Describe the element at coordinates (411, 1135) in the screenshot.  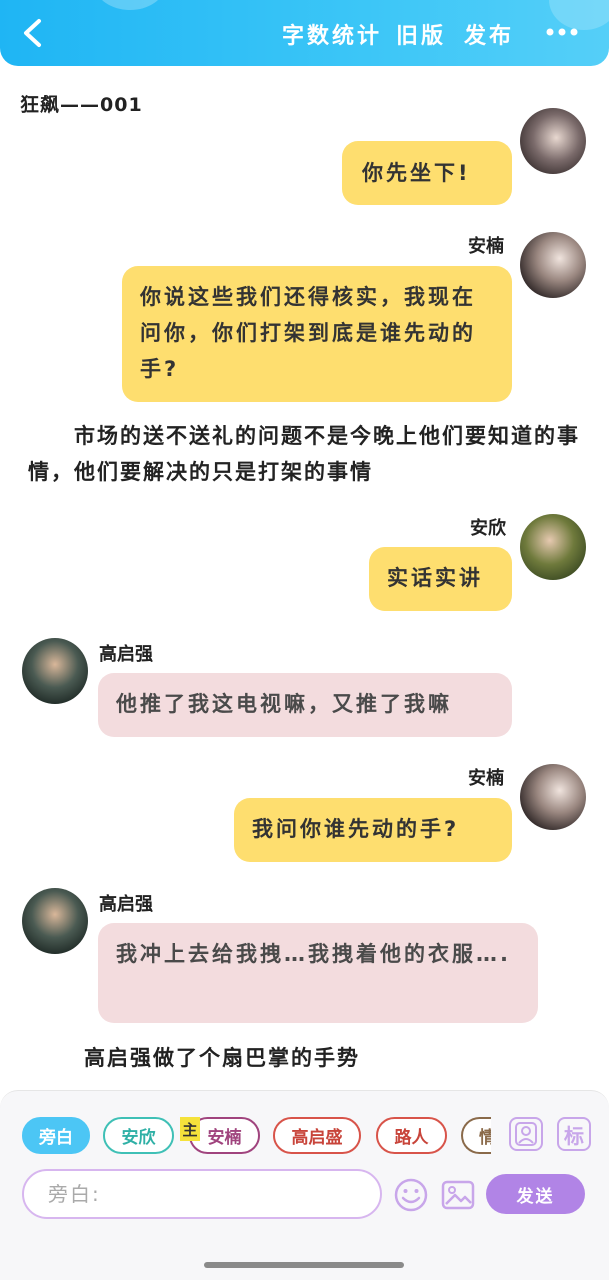
I see `role-chip-passerby: 路人` at that location.